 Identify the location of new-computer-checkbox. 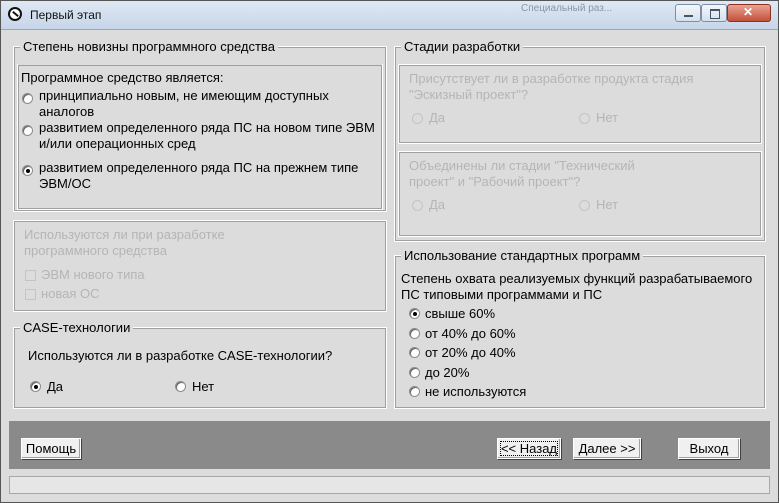
(30, 275).